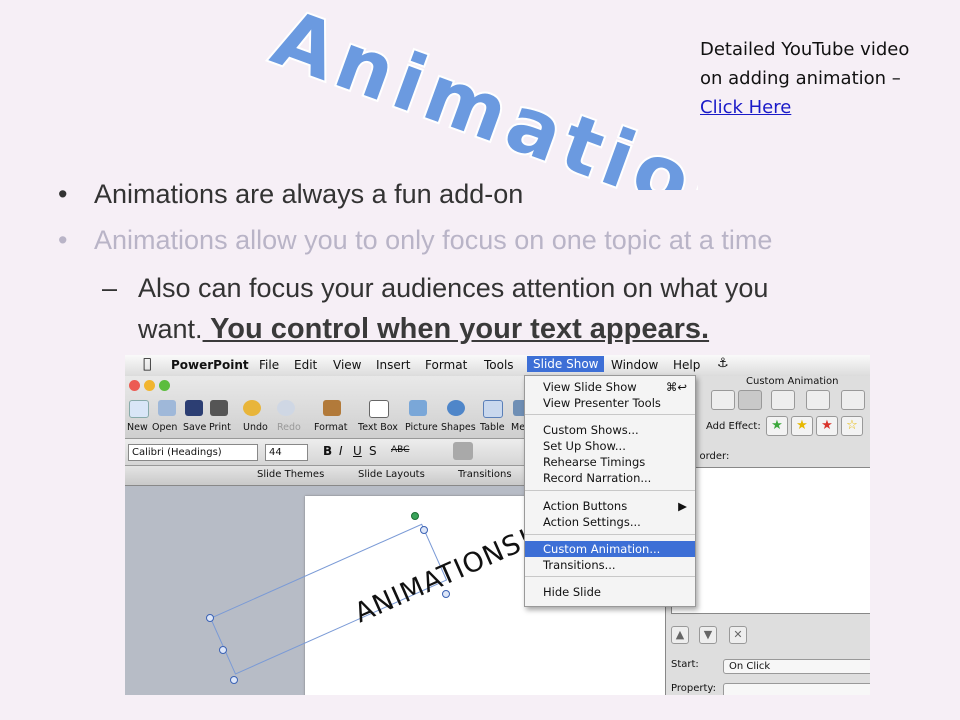 Image resolution: width=960 pixels, height=720 pixels. I want to click on menu-item-hide-slide: Hide Slide, so click(610, 592).